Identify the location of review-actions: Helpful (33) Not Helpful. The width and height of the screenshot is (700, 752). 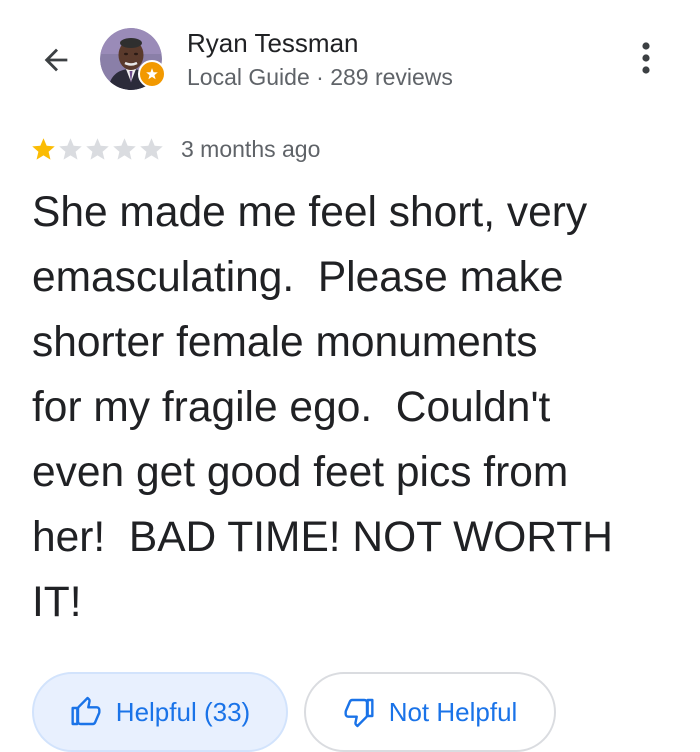
(294, 712).